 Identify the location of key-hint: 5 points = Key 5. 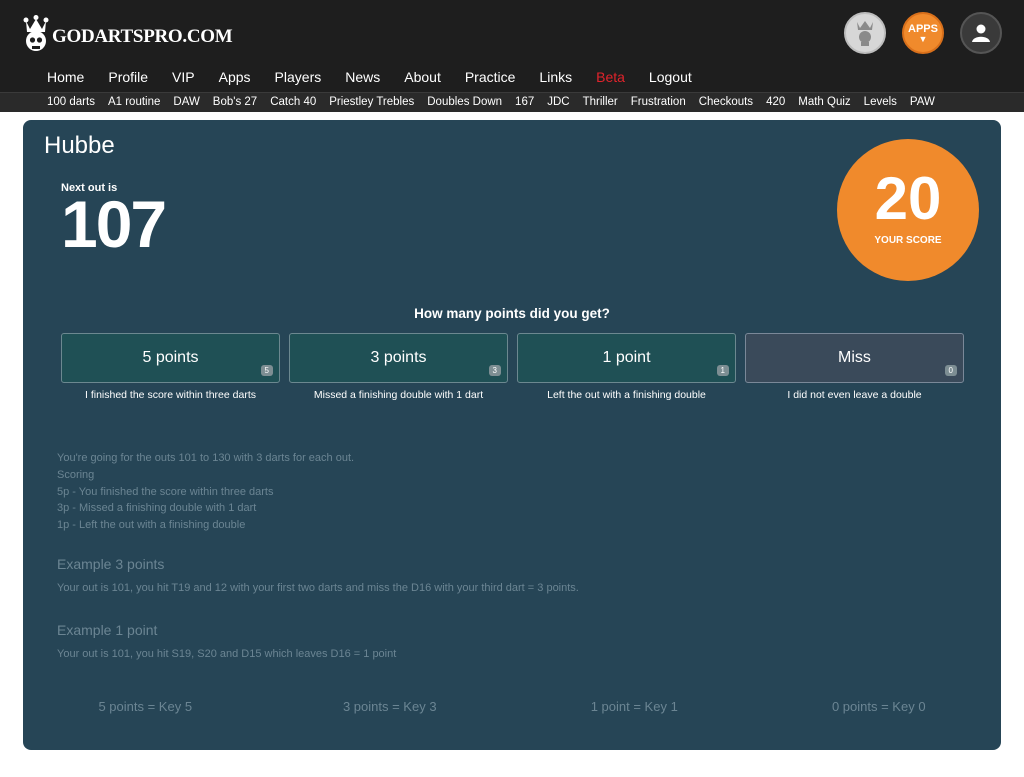
(145, 706).